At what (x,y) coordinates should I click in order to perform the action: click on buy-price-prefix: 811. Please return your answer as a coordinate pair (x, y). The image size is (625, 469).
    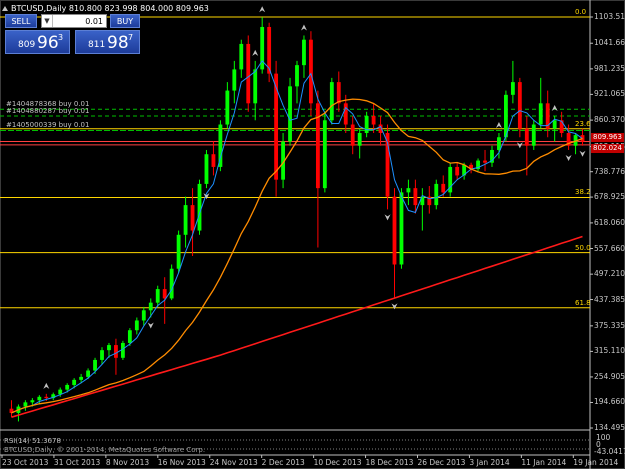
    Looking at the image, I should click on (97, 45).